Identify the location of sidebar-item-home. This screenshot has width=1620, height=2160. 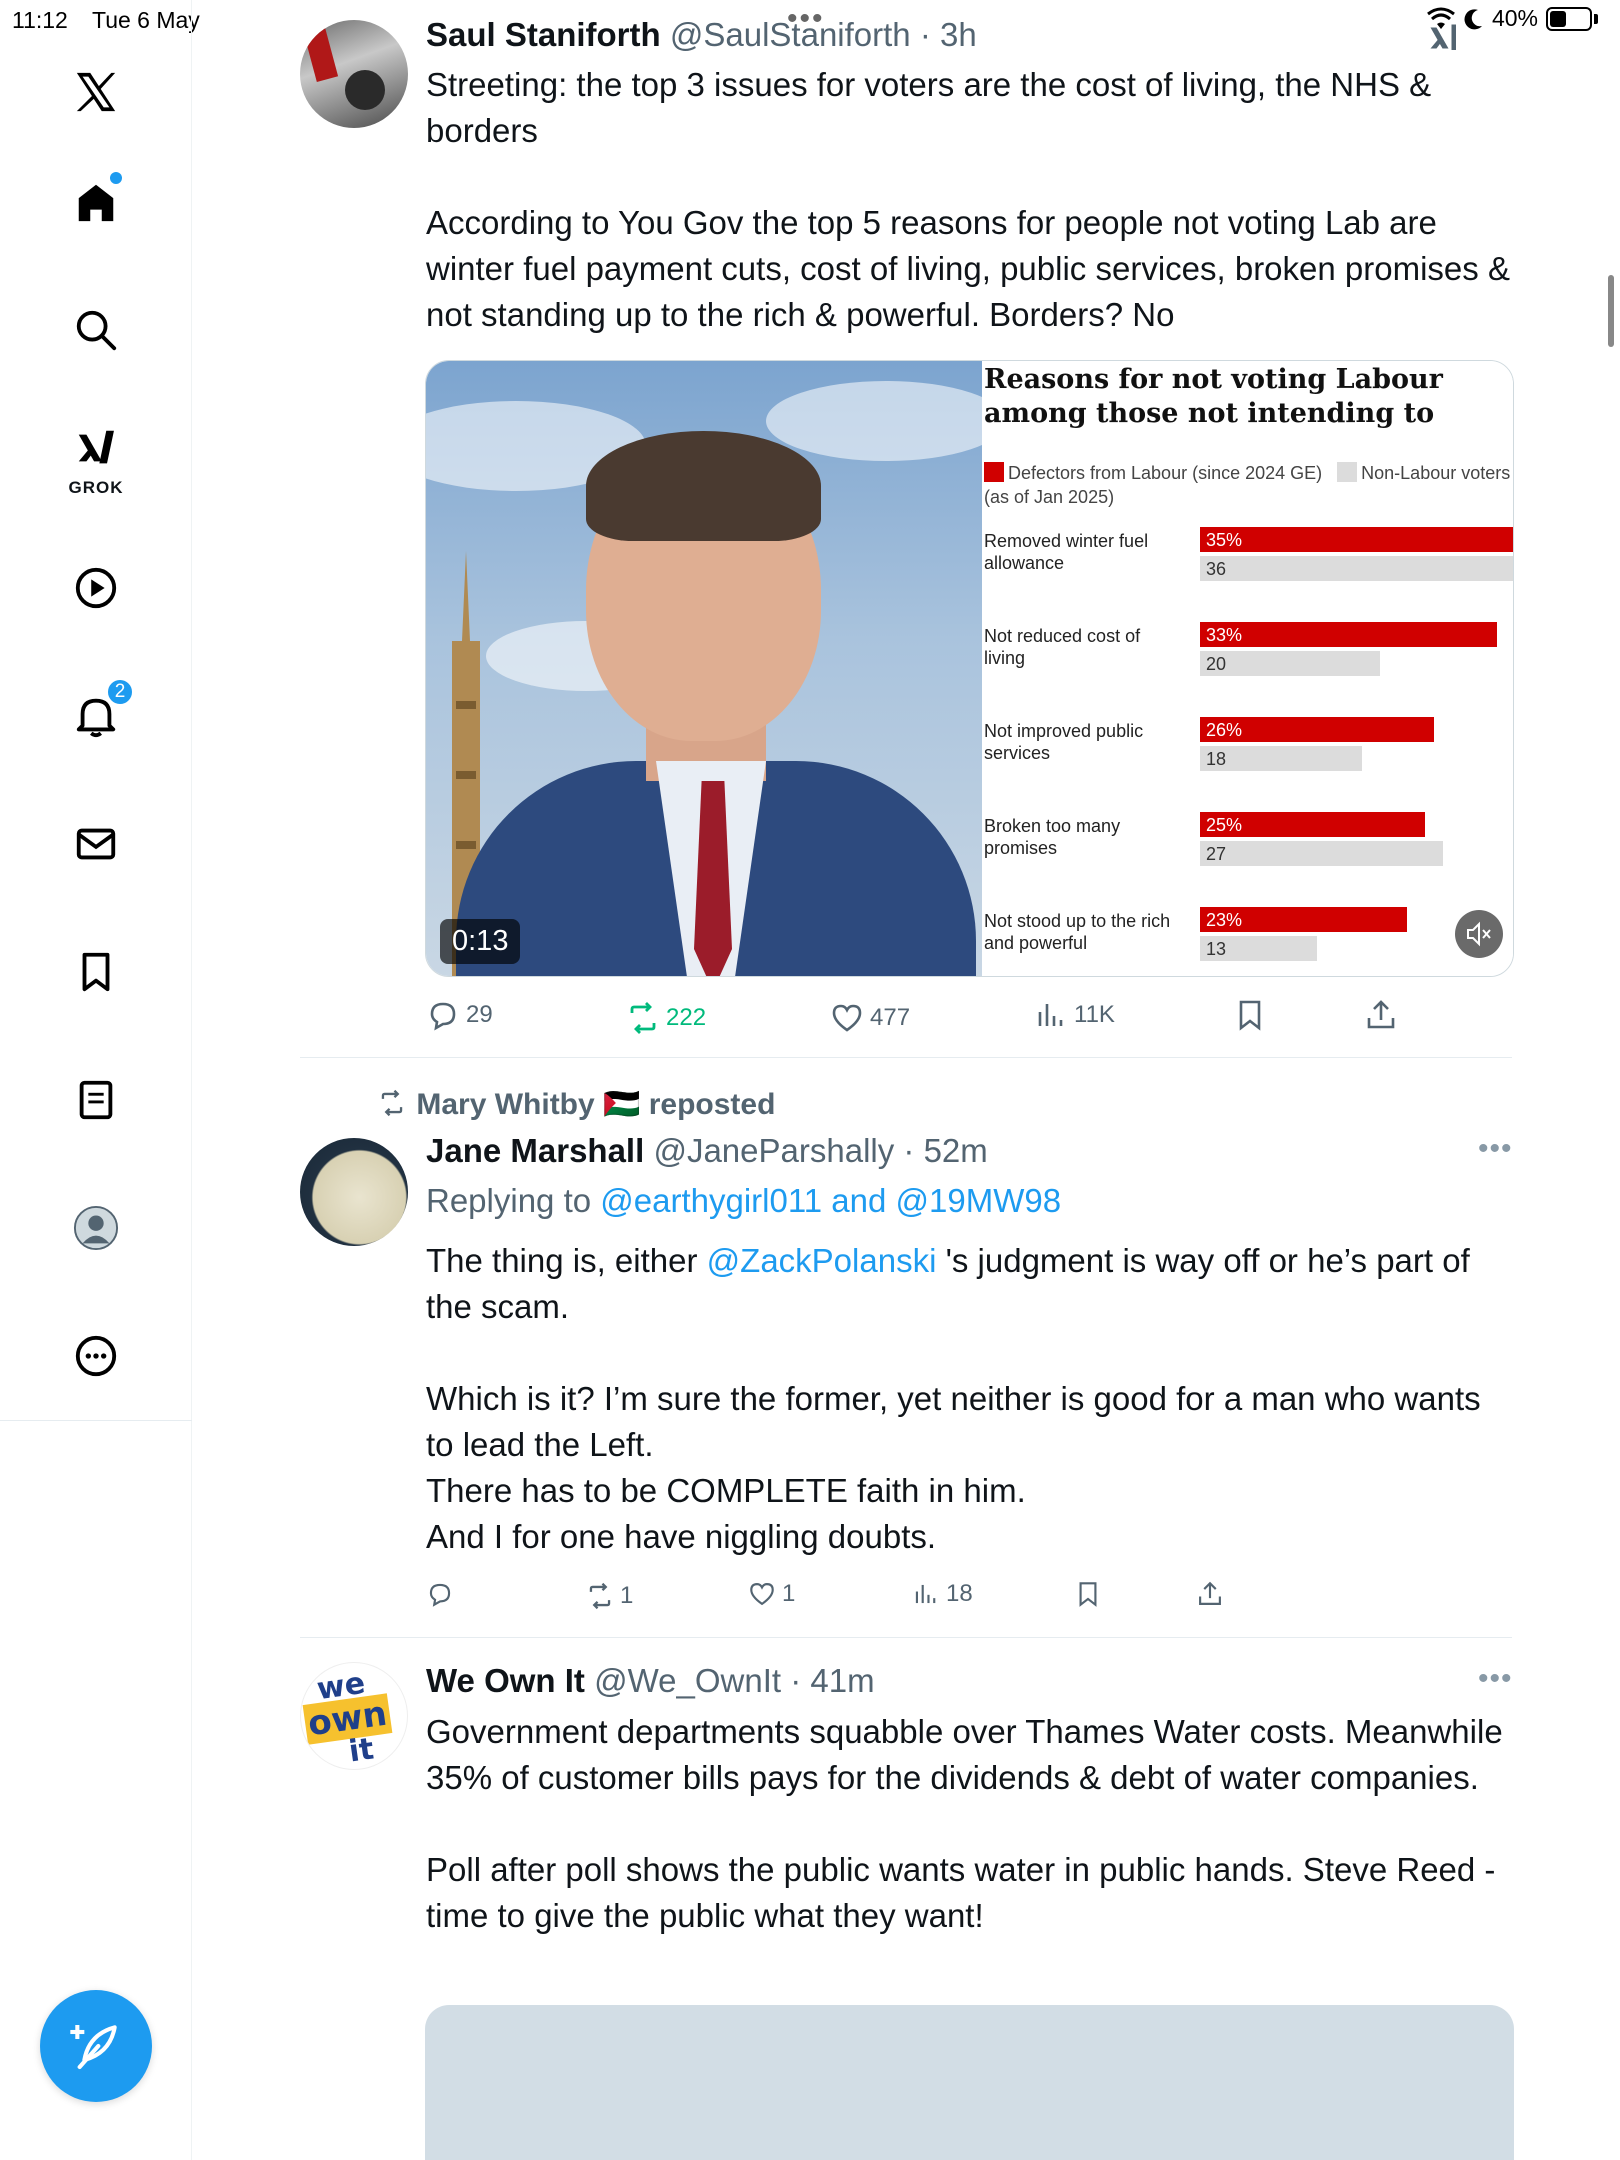
(96, 202).